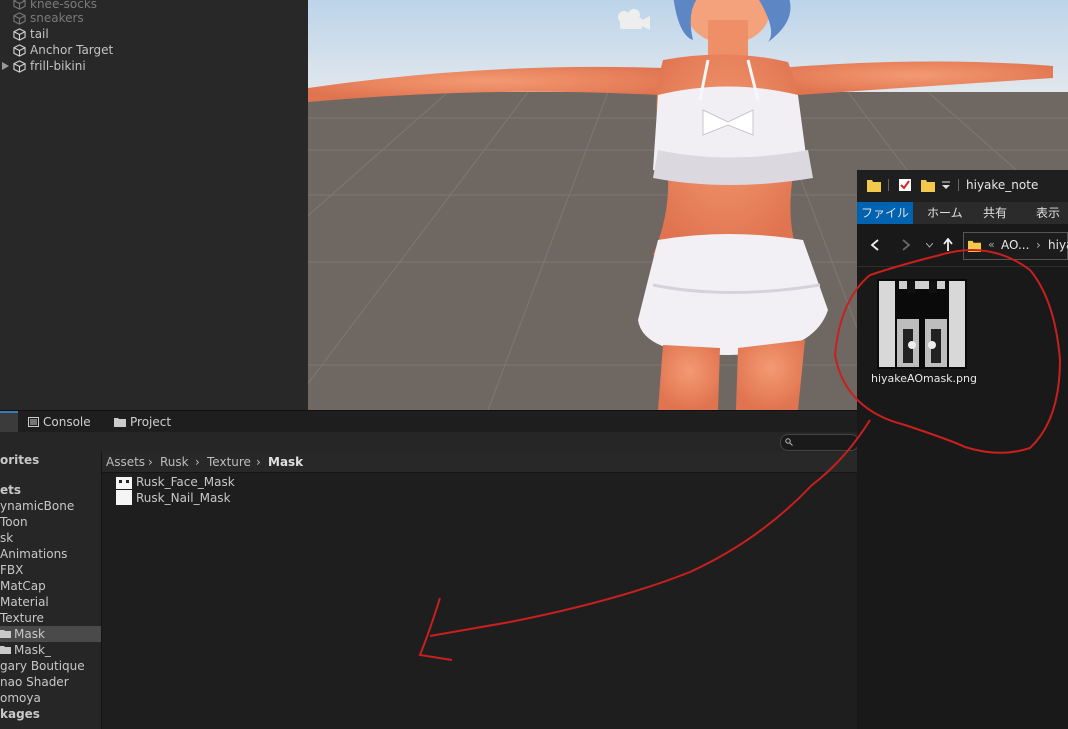  Describe the element at coordinates (922, 324) in the screenshot. I see `image-thumbnail` at that location.